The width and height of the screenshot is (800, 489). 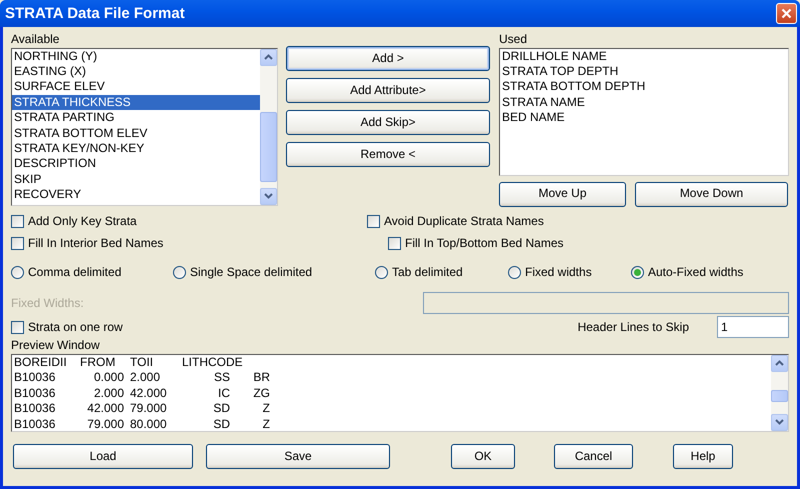 What do you see at coordinates (633, 328) in the screenshot?
I see `field-label: Header Lines to Skip` at bounding box center [633, 328].